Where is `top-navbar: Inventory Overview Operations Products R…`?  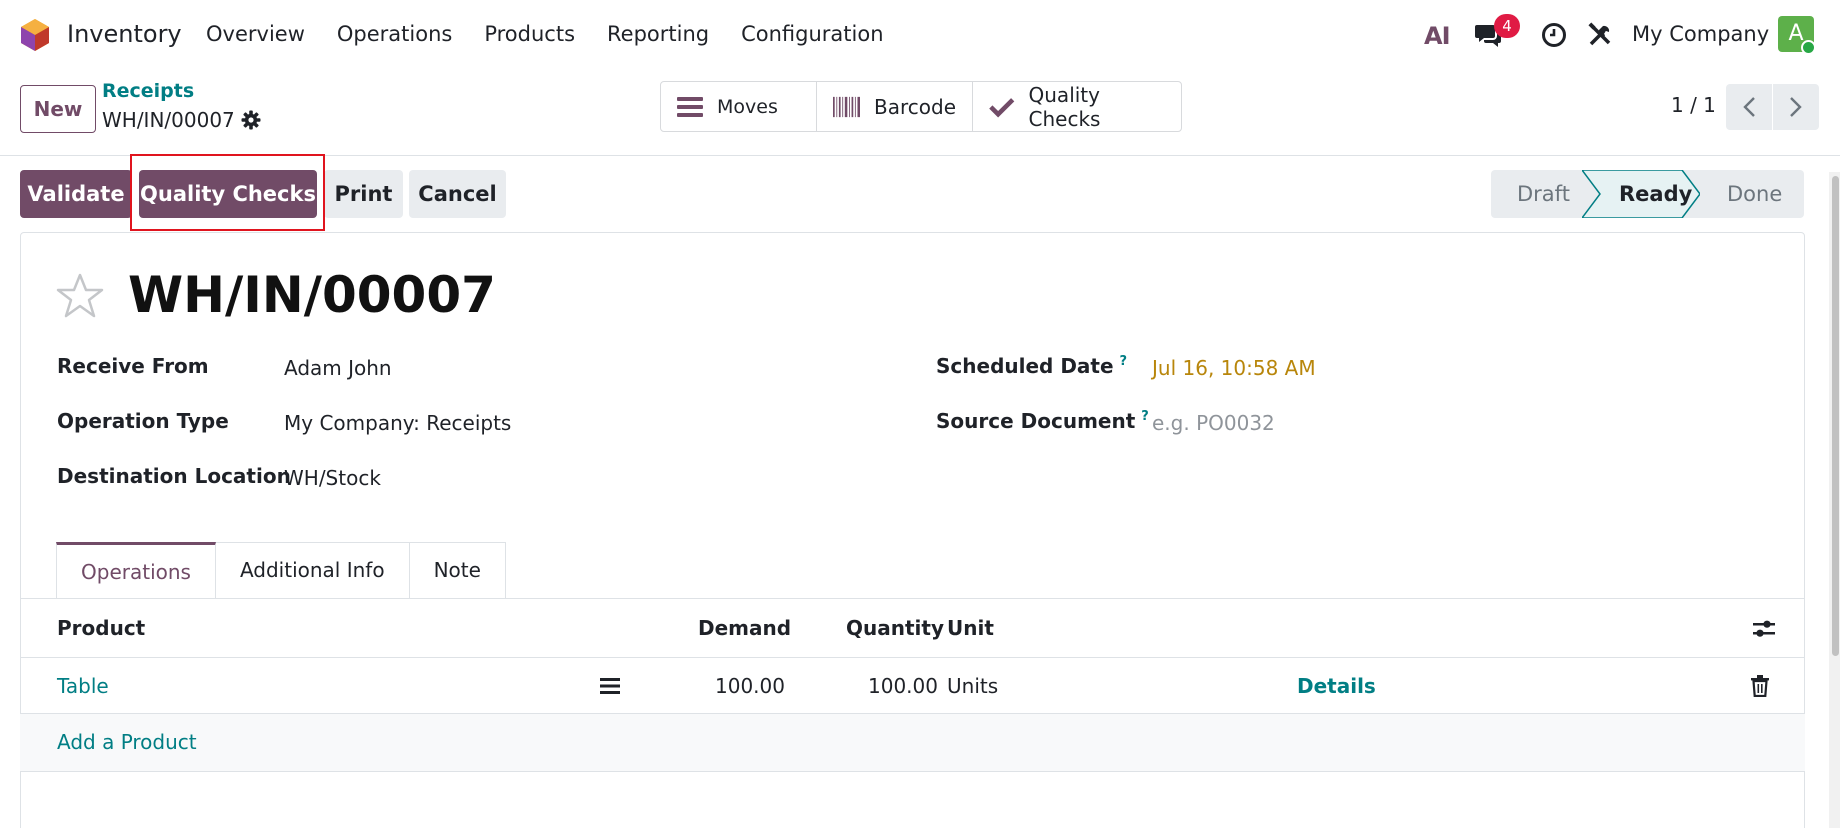
top-navbar: Inventory Overview Operations Products R… is located at coordinates (920, 35).